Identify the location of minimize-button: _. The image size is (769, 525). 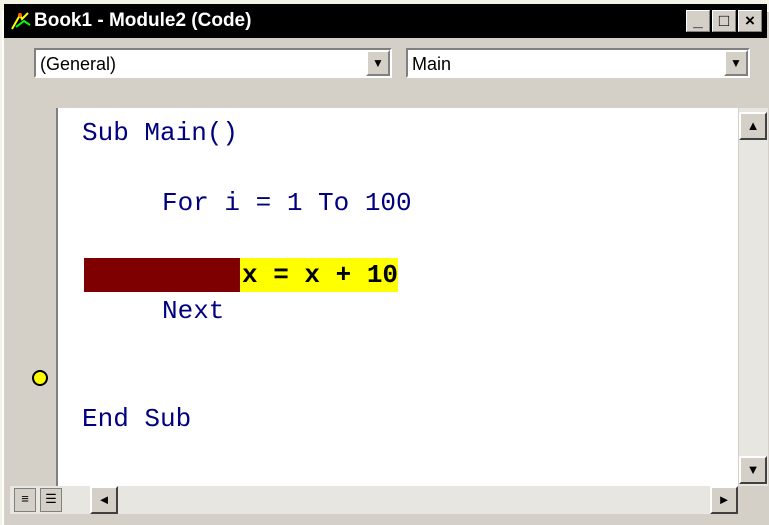
(698, 21).